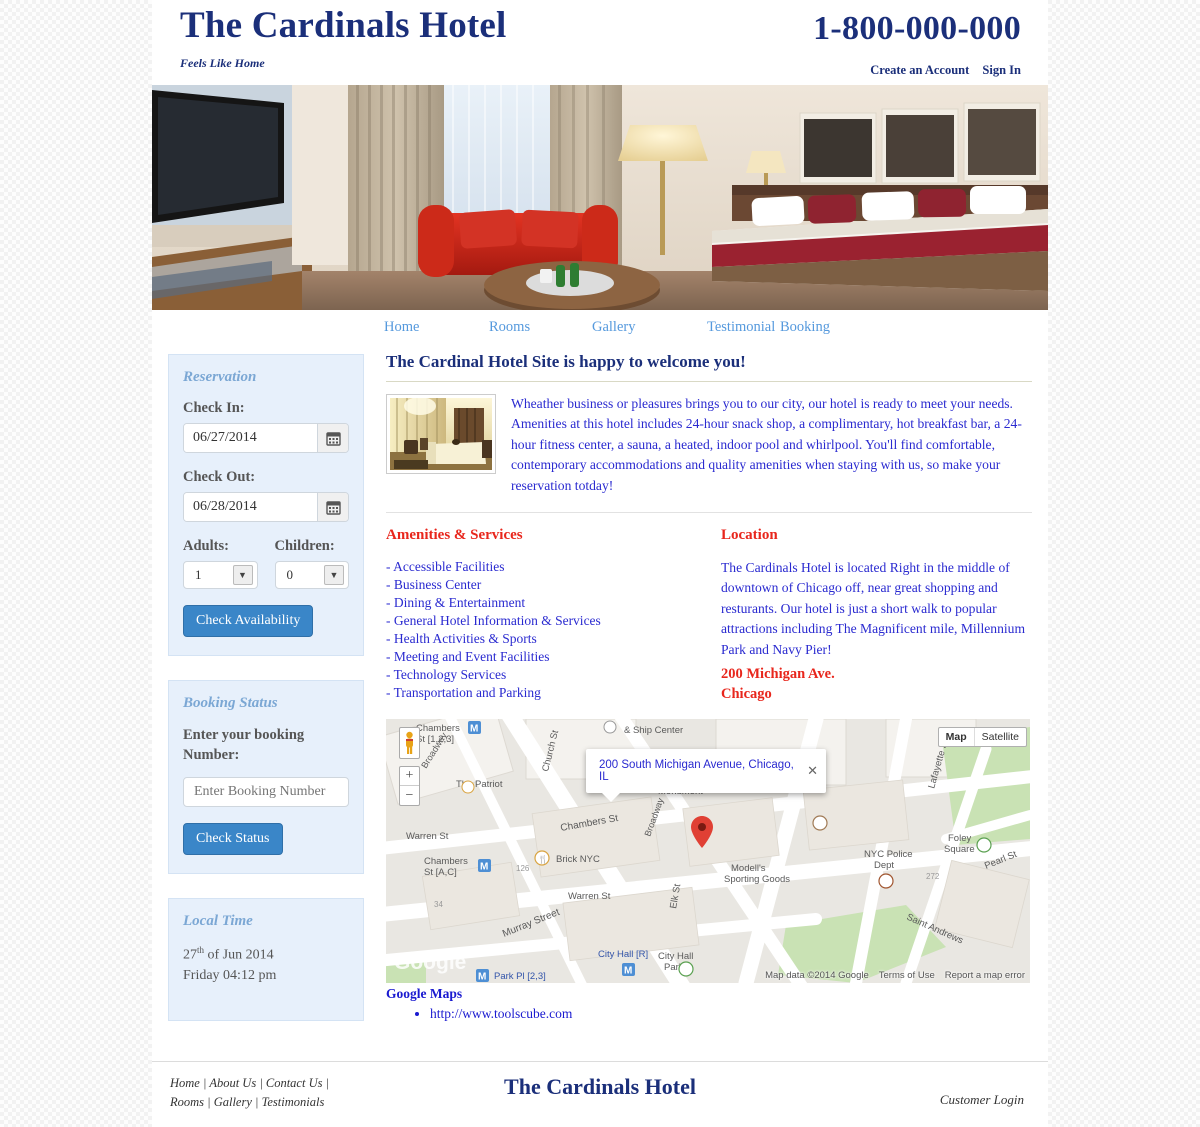  What do you see at coordinates (239, 955) in the screenshot?
I see `local-date-rest: of Jun 2014` at bounding box center [239, 955].